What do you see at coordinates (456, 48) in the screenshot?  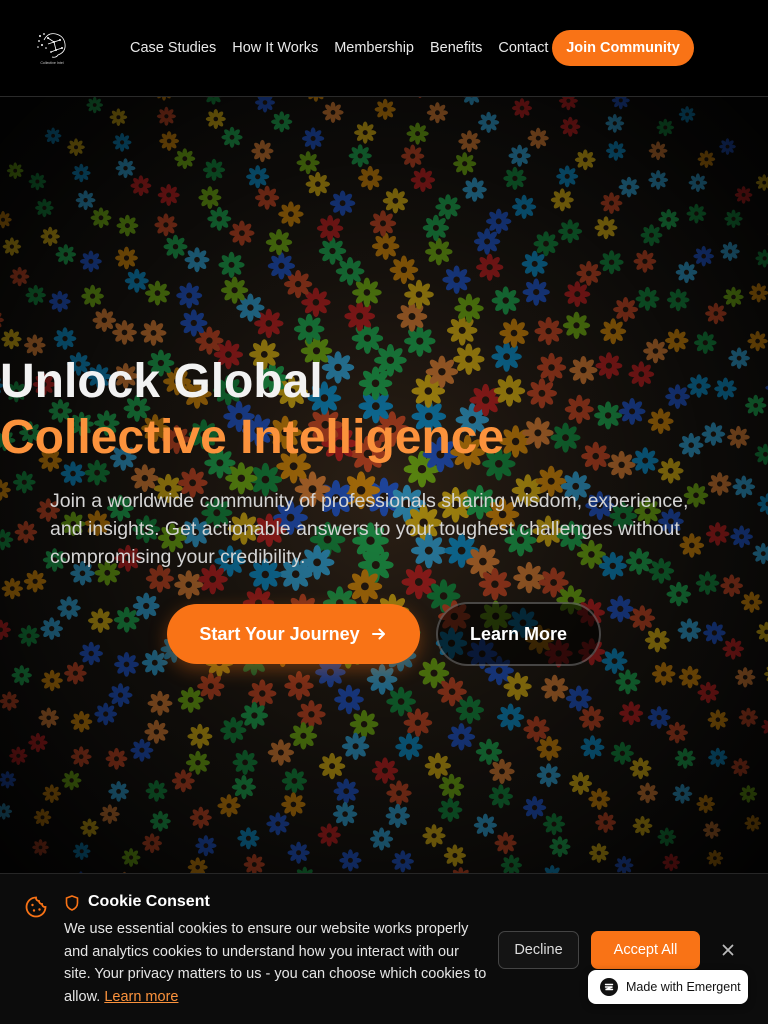 I see `nav-benefits: Benefits` at bounding box center [456, 48].